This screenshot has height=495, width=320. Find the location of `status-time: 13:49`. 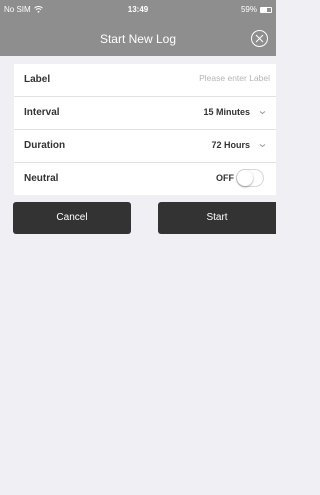

status-time: 13:49 is located at coordinates (138, 9).